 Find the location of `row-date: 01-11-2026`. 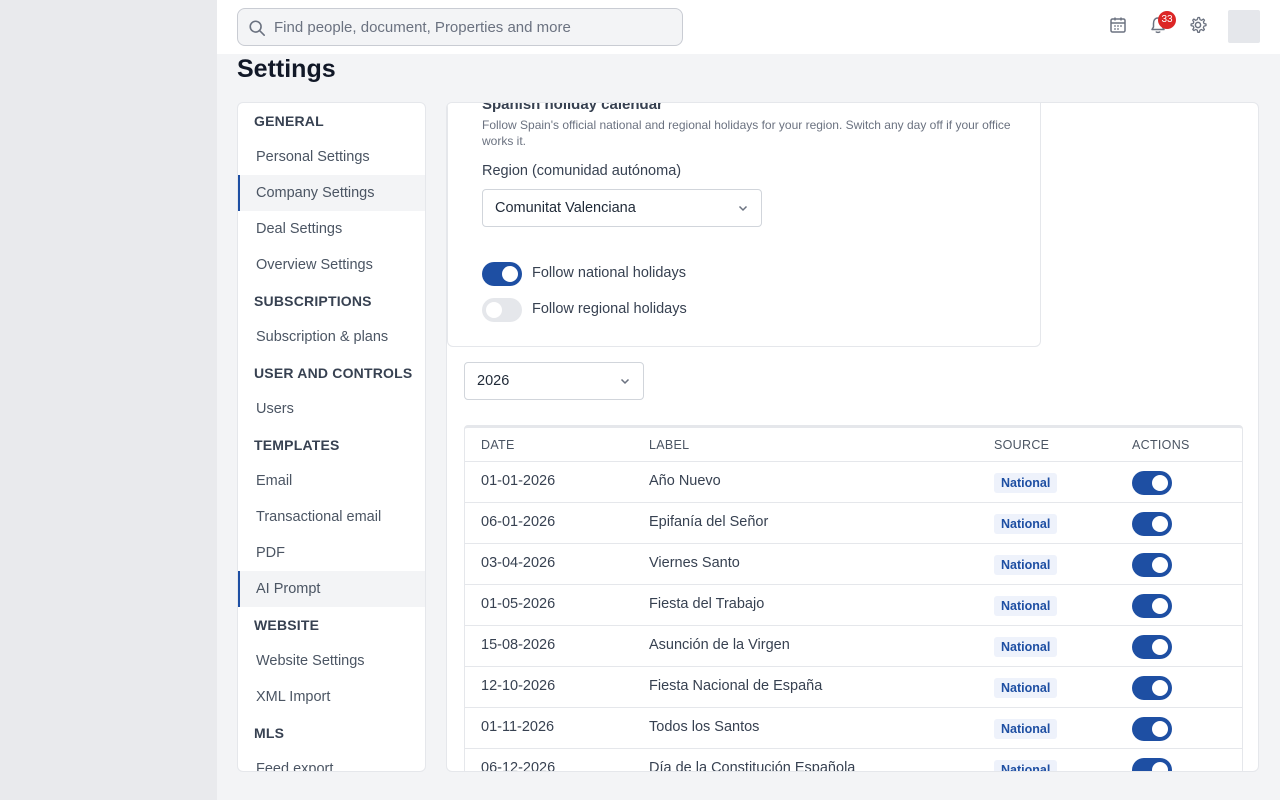

row-date: 01-11-2026 is located at coordinates (518, 727).